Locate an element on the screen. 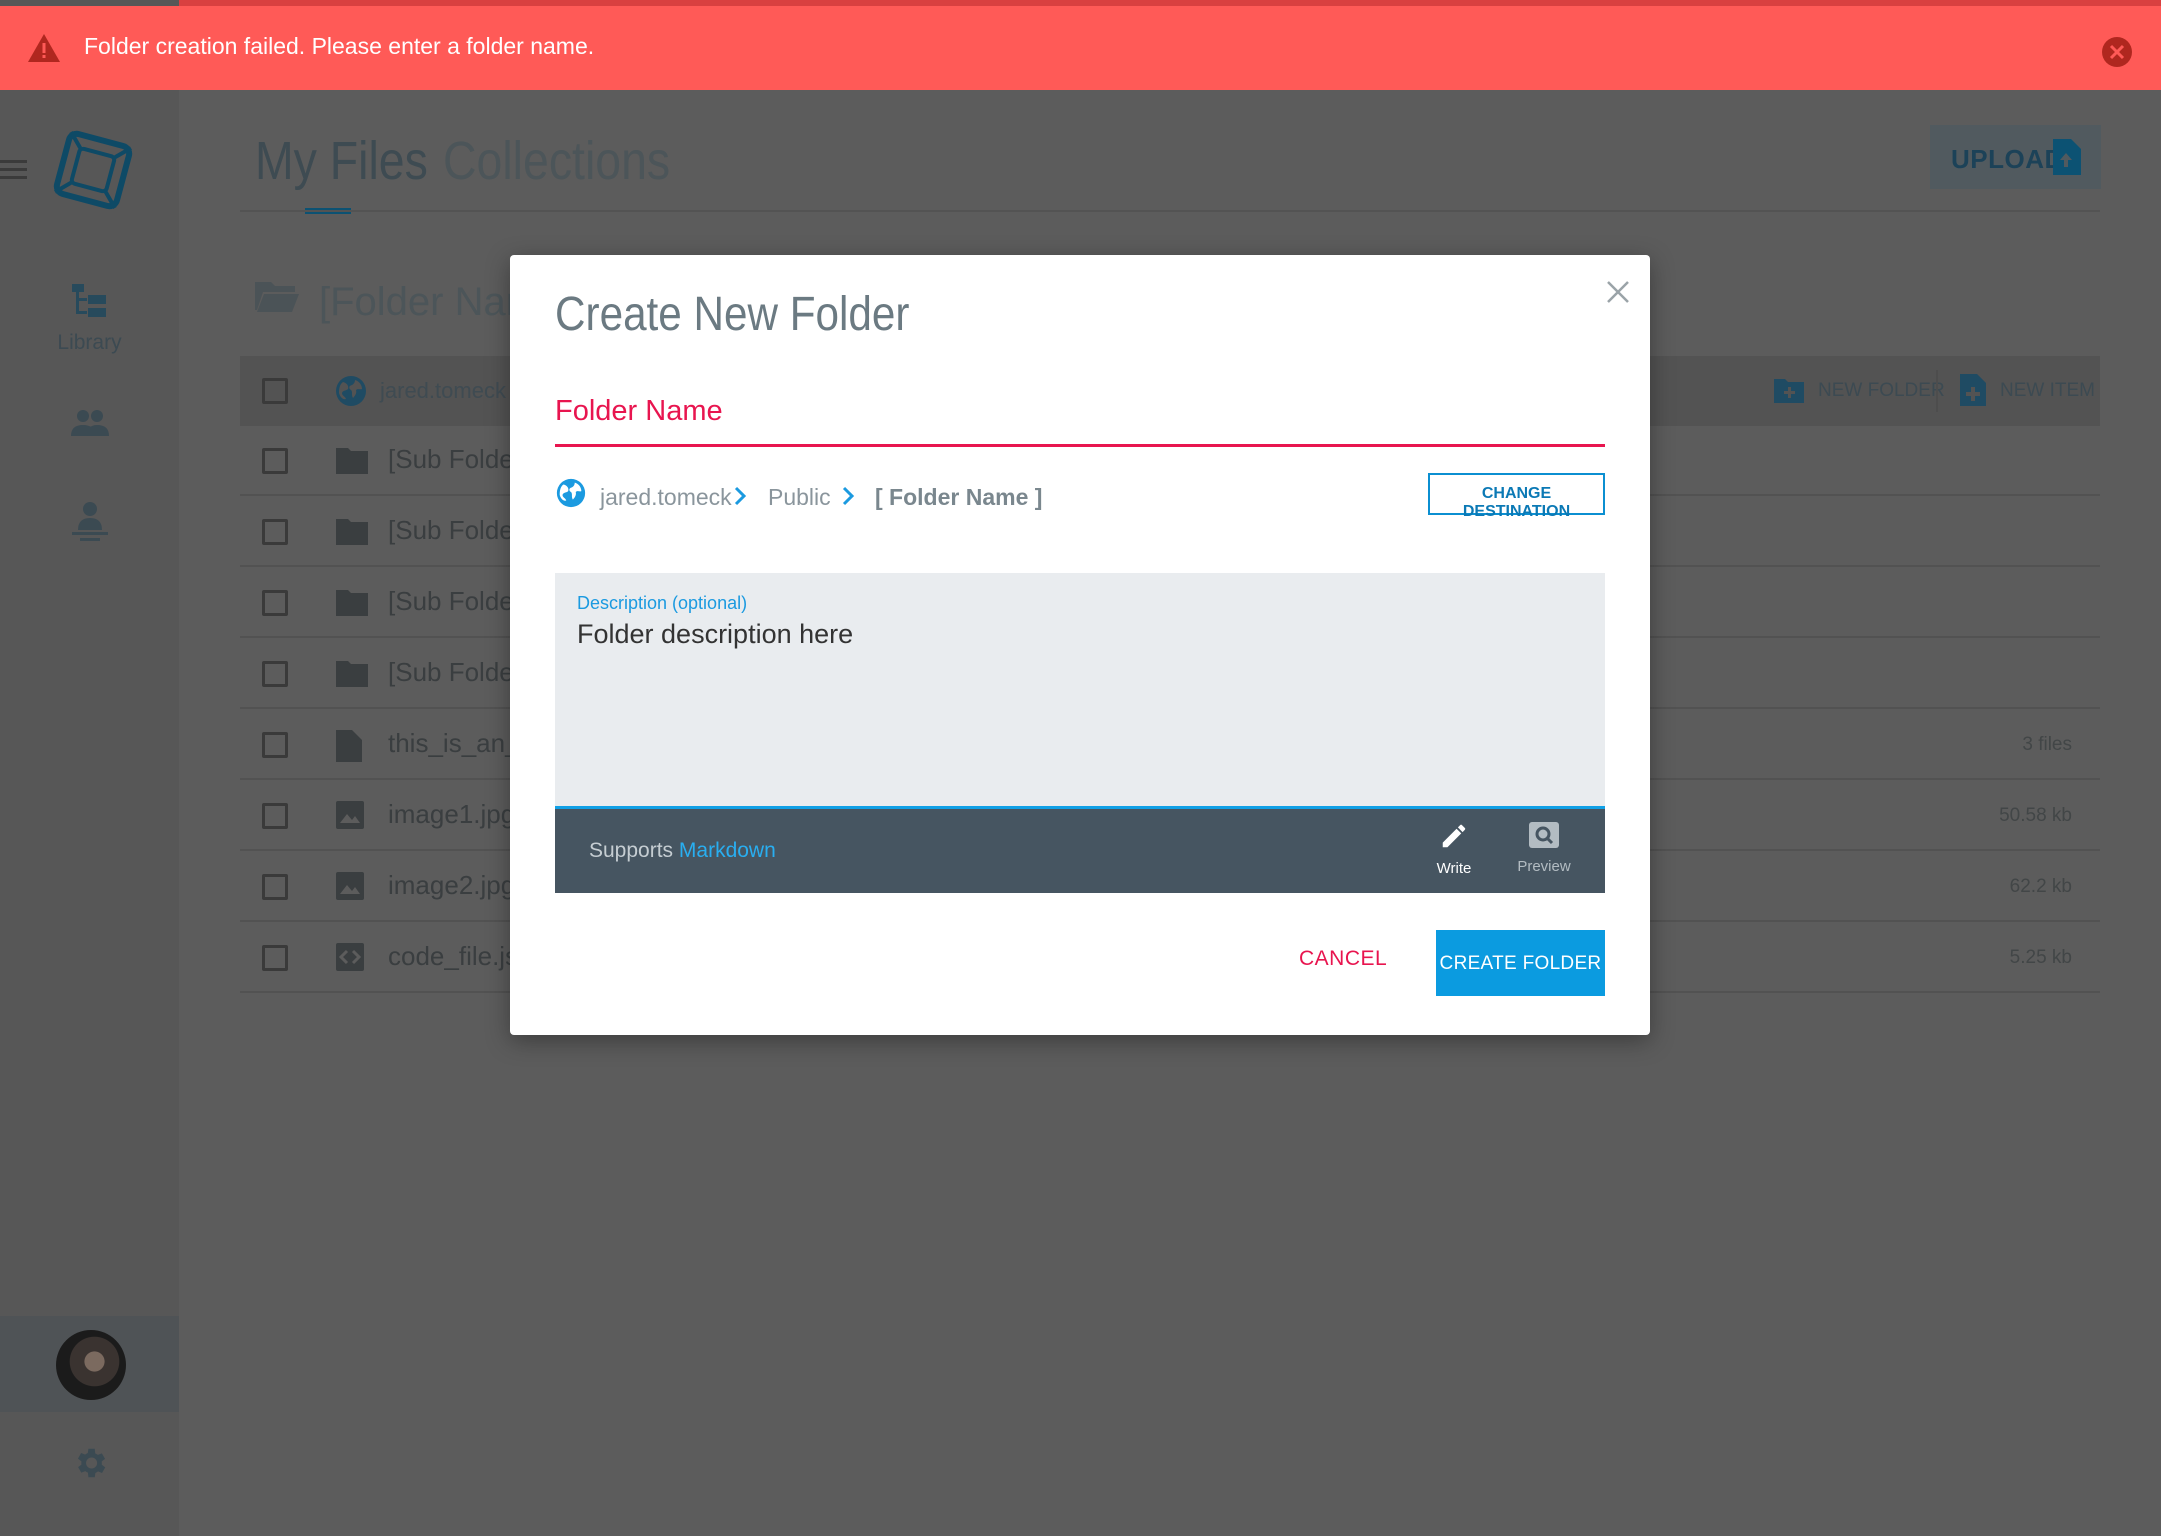 This screenshot has height=1536, width=2161. app-logo is located at coordinates (93, 170).